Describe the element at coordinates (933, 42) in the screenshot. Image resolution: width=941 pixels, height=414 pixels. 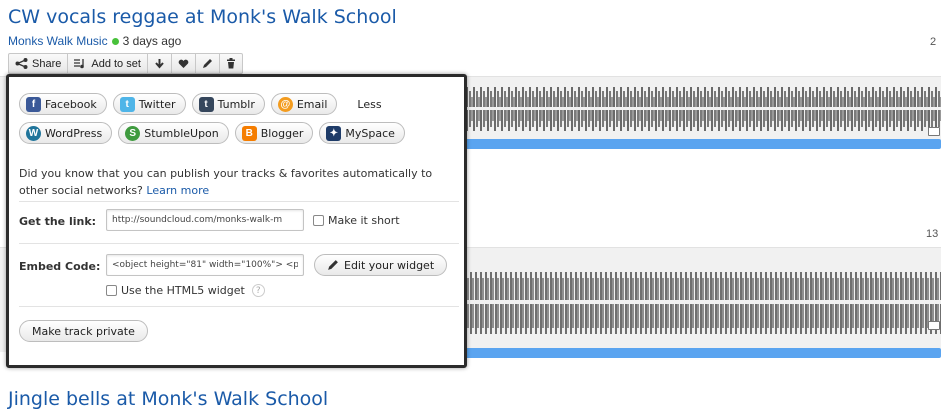
I see `play-count: 2` at that location.